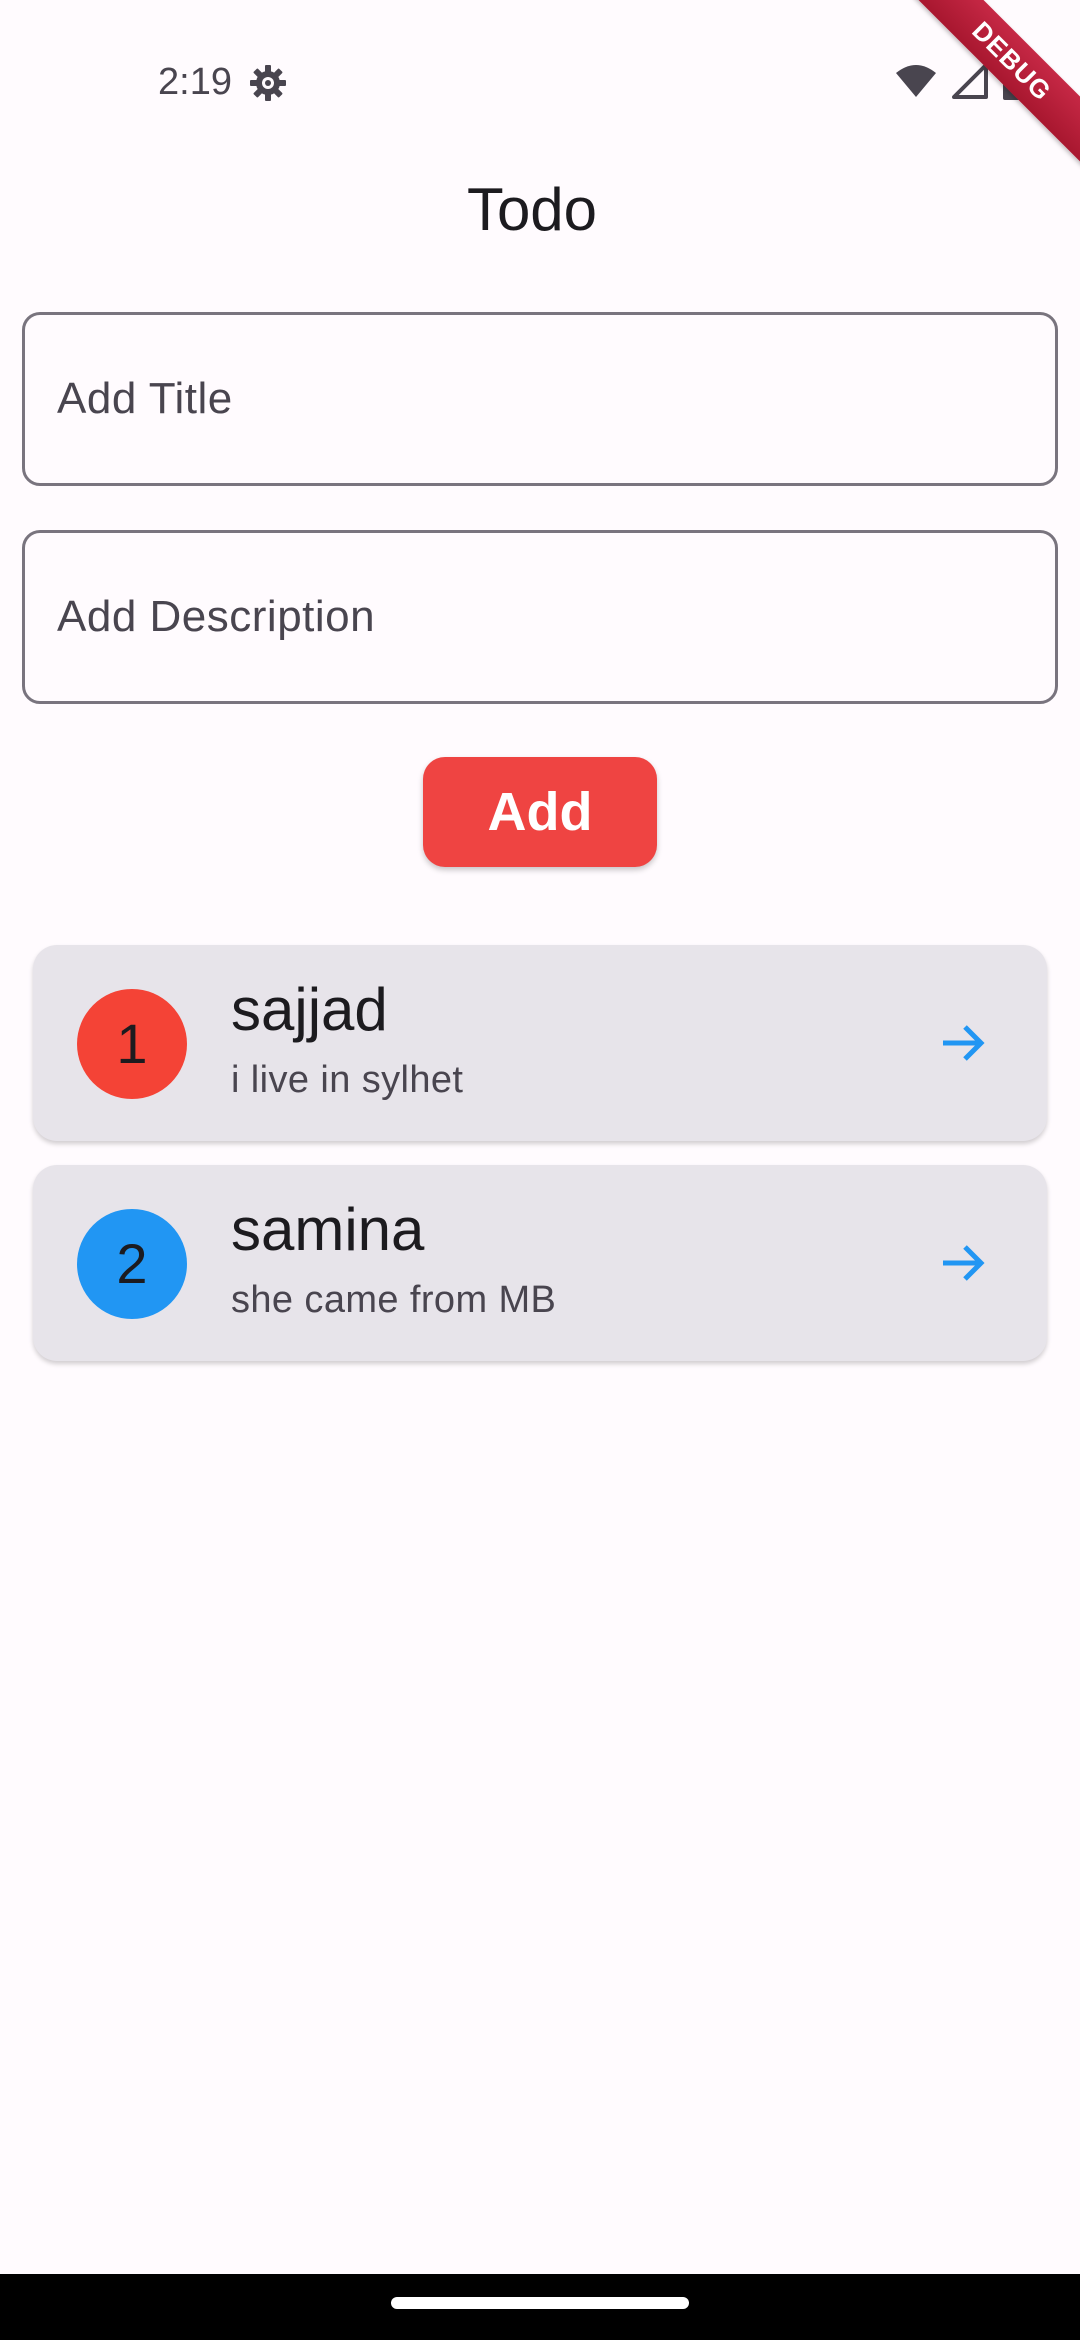 This screenshot has height=2340, width=1080. Describe the element at coordinates (309, 1009) in the screenshot. I see `todo-title: sajjad` at that location.